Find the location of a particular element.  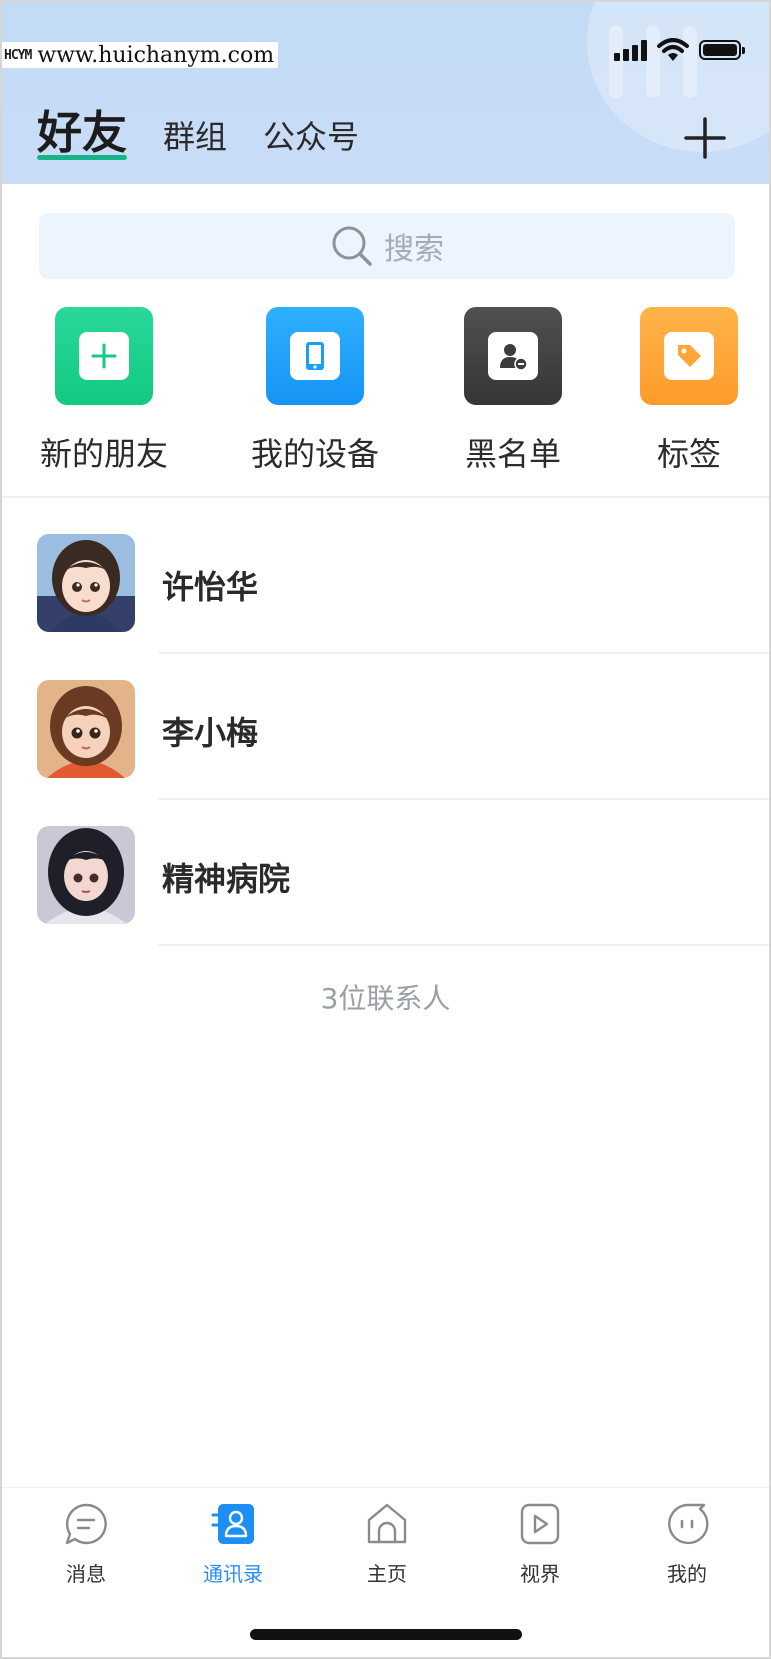

cellular-signal-icon is located at coordinates (630, 50).